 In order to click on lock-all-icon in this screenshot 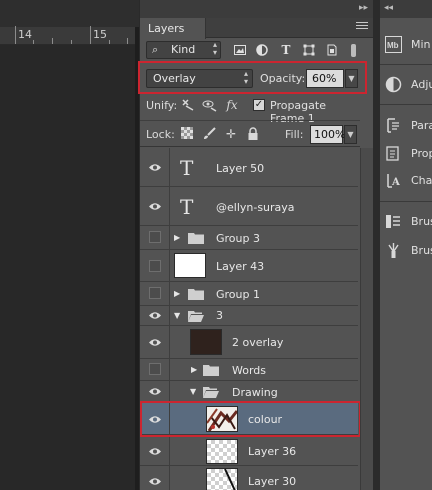, I will do `click(253, 134)`.